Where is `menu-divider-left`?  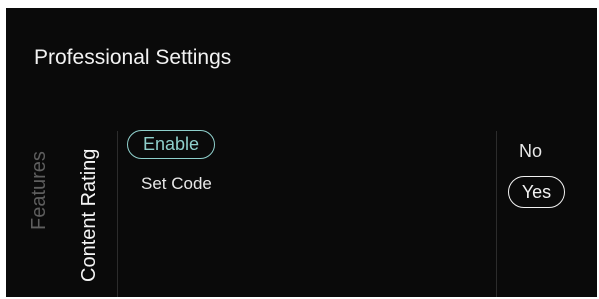
menu-divider-left is located at coordinates (117, 214).